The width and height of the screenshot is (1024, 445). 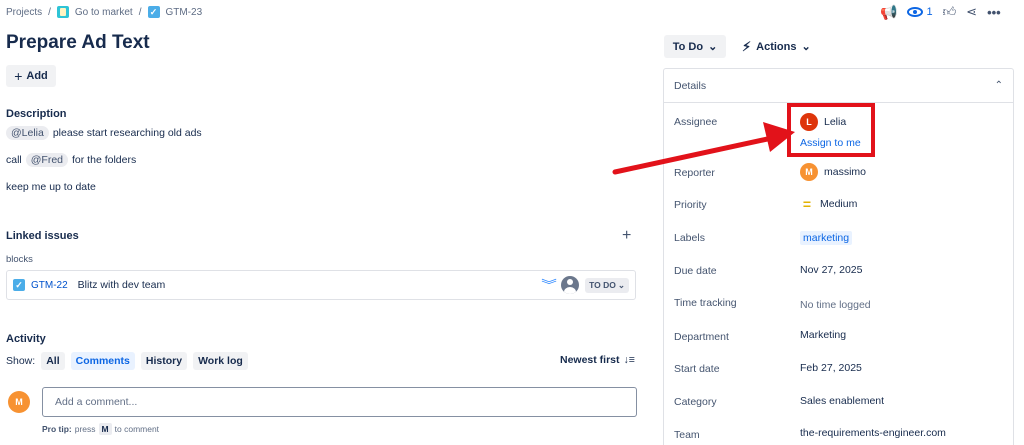 What do you see at coordinates (835, 305) in the screenshot?
I see `time-tracking-value: No time logged` at bounding box center [835, 305].